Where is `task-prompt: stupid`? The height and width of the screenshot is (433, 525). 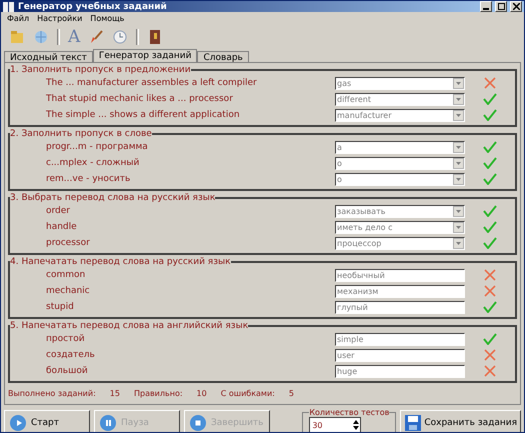
task-prompt: stupid is located at coordinates (60, 307).